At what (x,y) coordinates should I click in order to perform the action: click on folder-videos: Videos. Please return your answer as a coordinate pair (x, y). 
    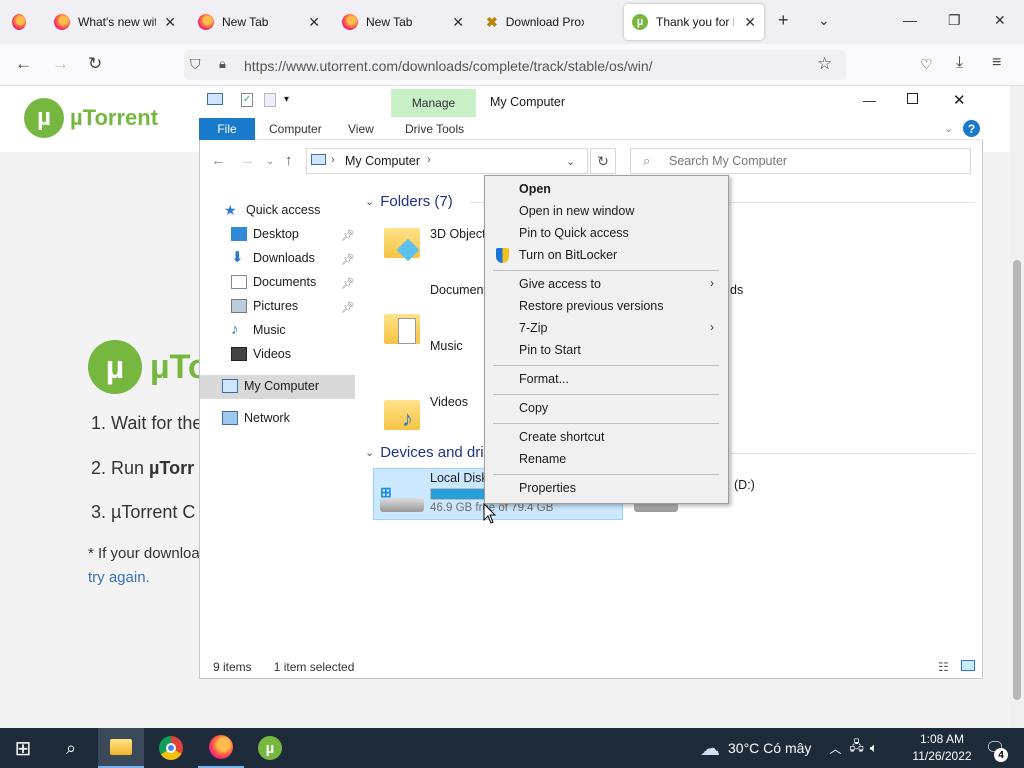
    Looking at the image, I should click on (449, 402).